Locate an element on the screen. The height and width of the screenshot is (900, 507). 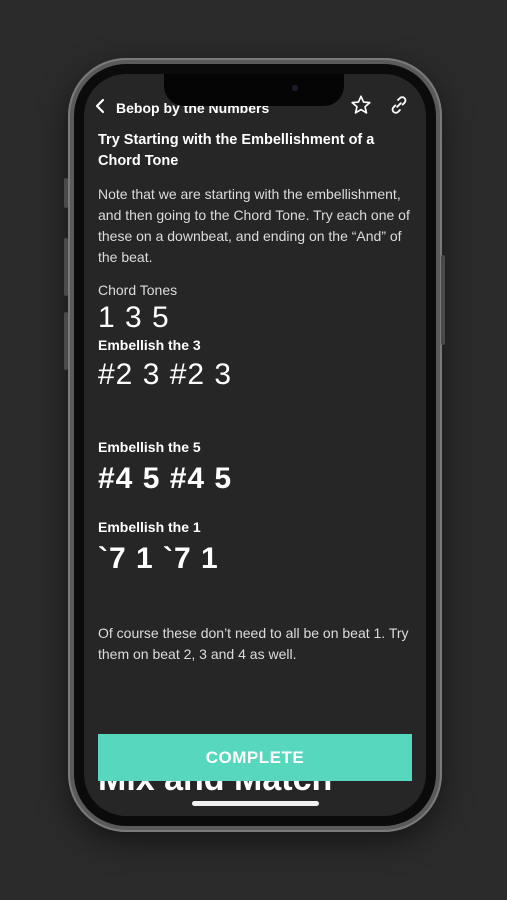
mute-switch is located at coordinates (66, 193).